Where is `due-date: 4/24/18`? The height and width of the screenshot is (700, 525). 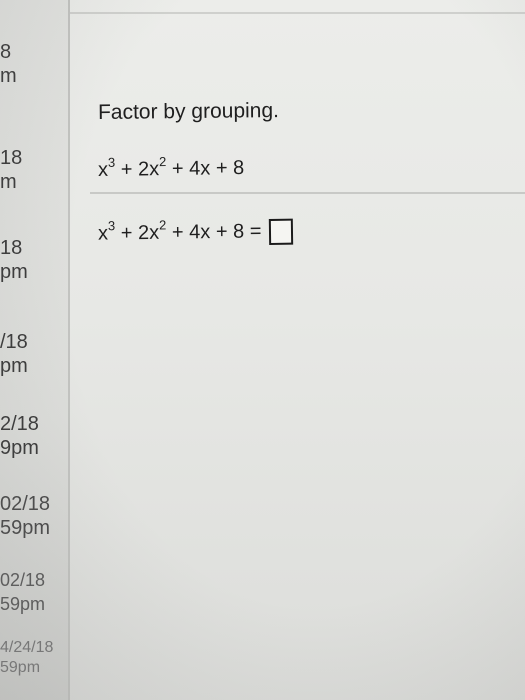 due-date: 4/24/18 is located at coordinates (27, 647).